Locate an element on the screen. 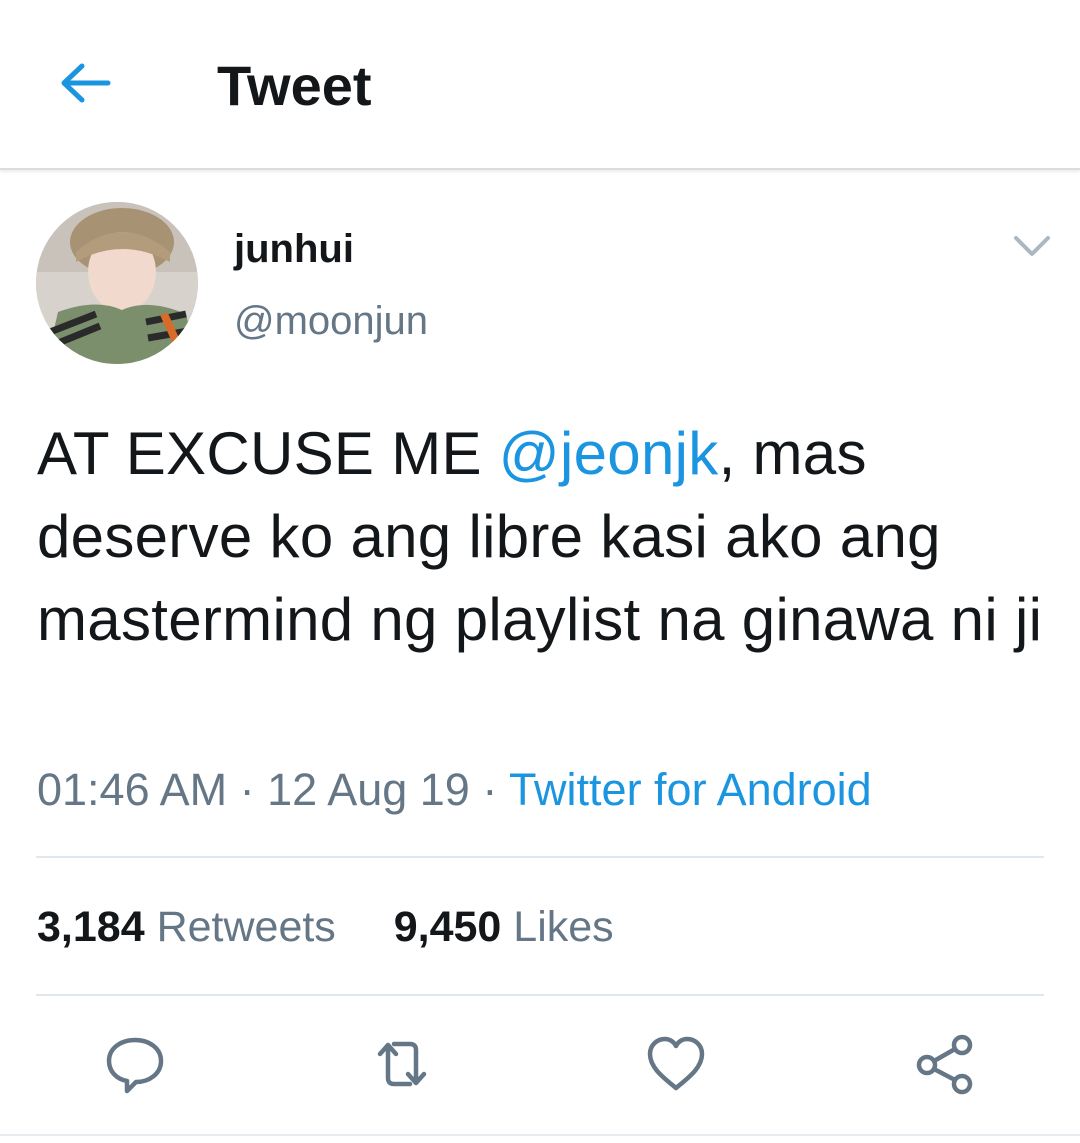  retweets-stat: 3,184 Retweets is located at coordinates (186, 927).